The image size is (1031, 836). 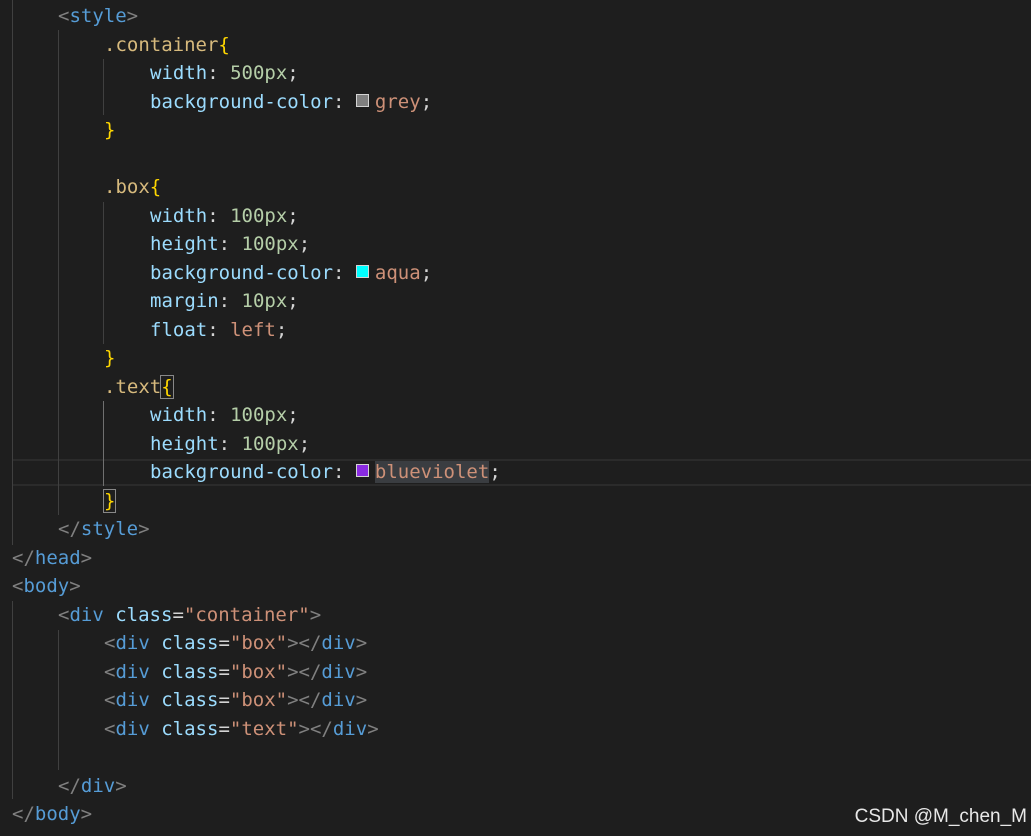 What do you see at coordinates (246, 615) in the screenshot?
I see `attribute-value: "container"` at bounding box center [246, 615].